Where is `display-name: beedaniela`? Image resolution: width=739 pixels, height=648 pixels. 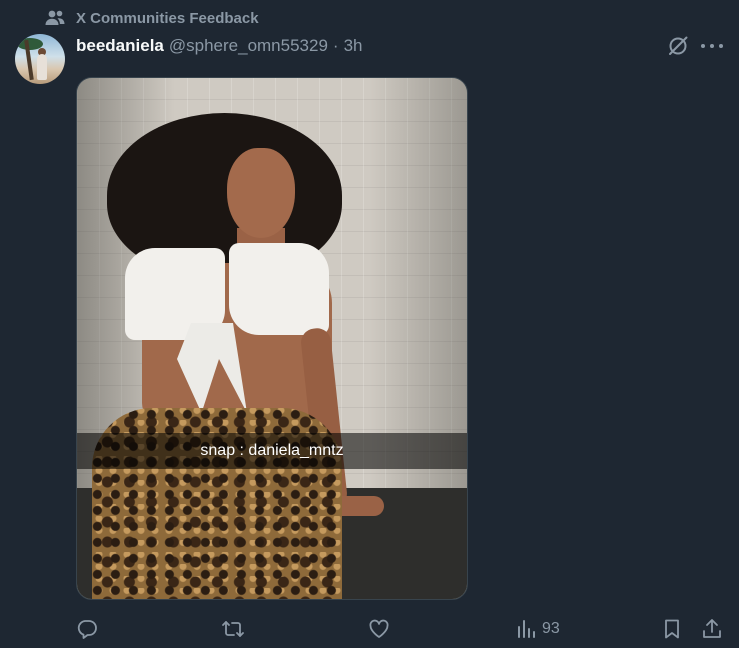
display-name: beedaniela is located at coordinates (120, 46).